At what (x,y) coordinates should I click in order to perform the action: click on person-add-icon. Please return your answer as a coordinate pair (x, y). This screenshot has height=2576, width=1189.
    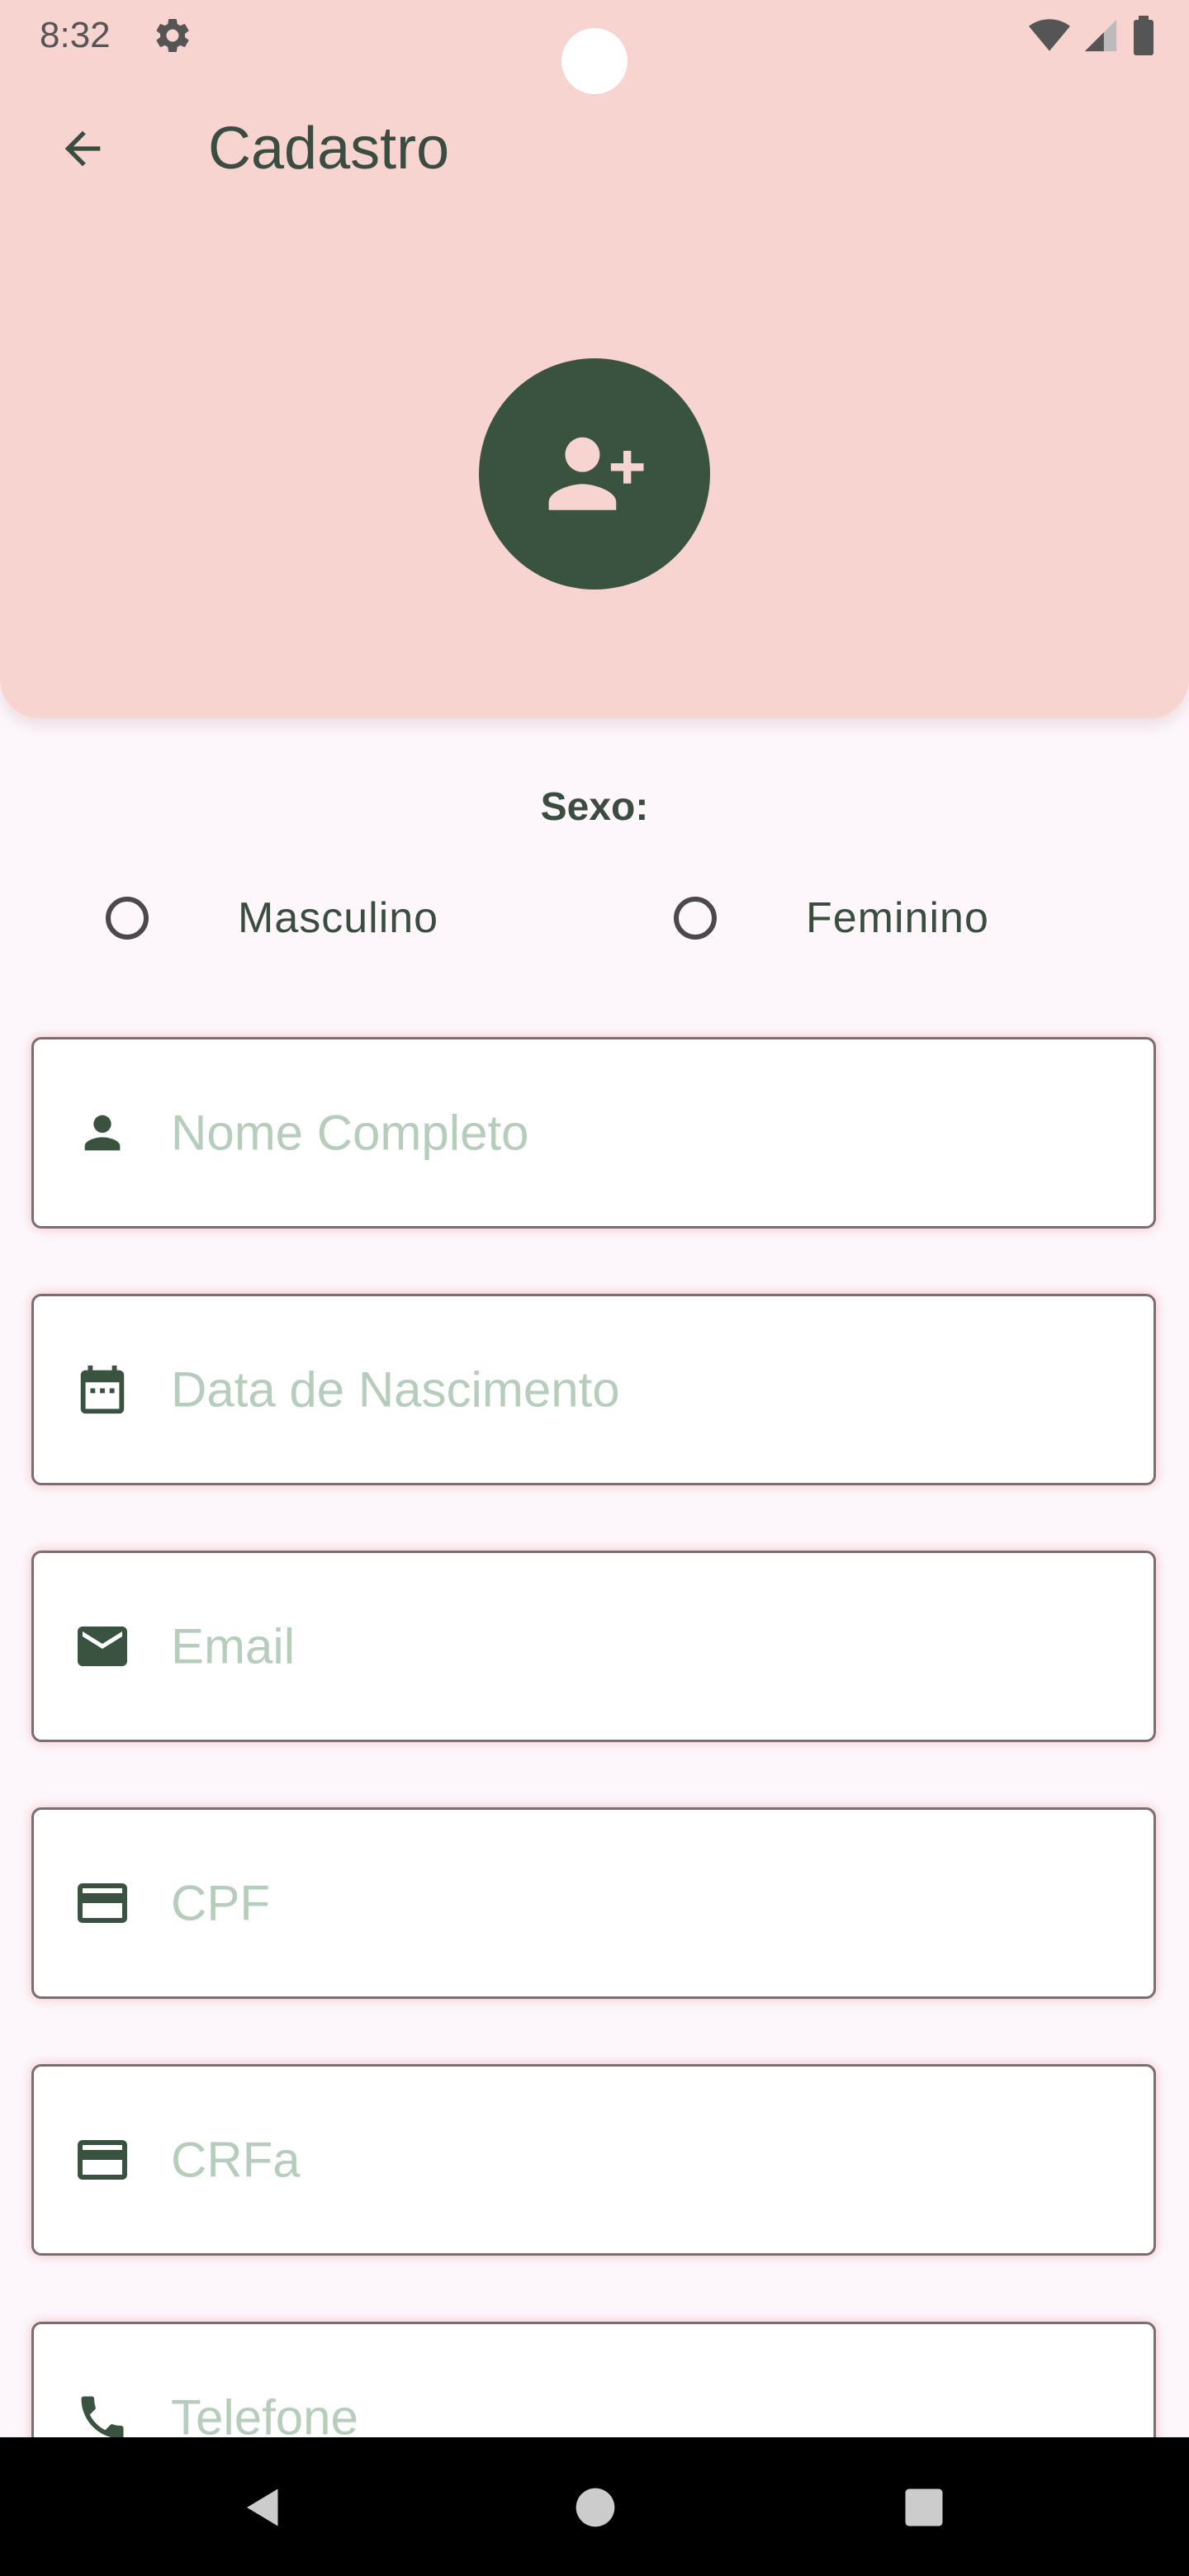
    Looking at the image, I should click on (596, 473).